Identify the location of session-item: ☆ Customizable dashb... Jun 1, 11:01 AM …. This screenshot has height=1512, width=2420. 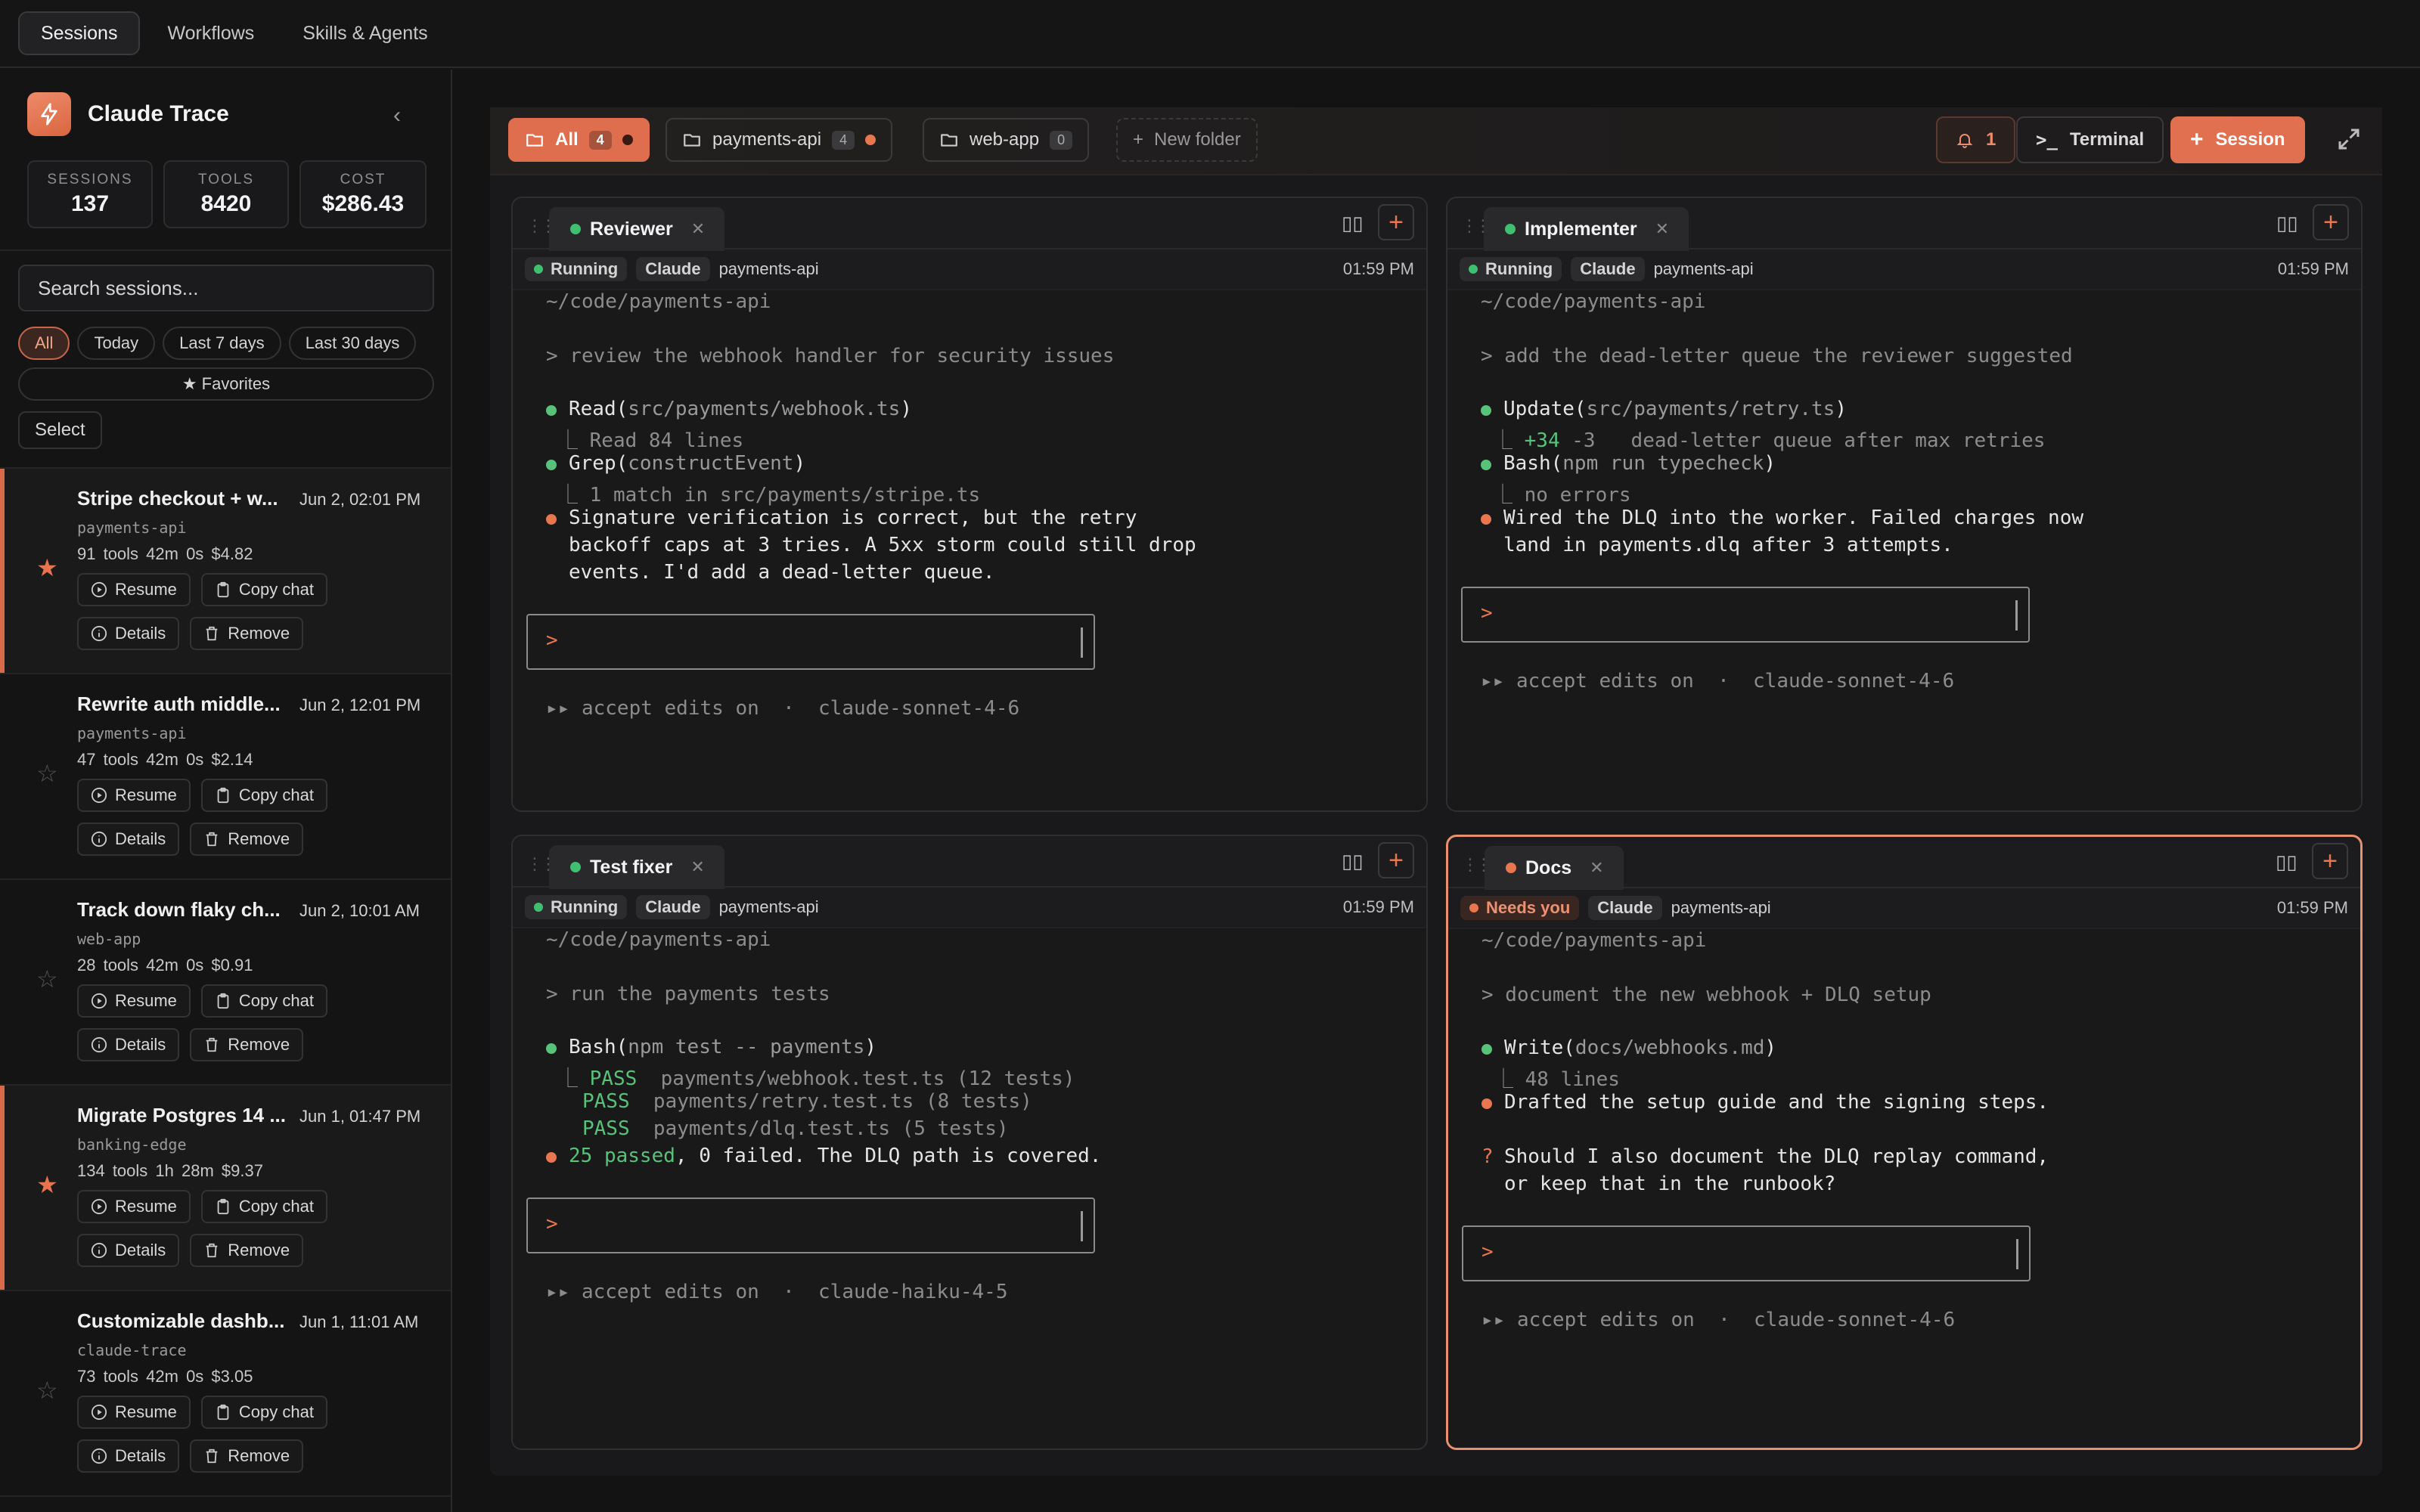
(225, 1394).